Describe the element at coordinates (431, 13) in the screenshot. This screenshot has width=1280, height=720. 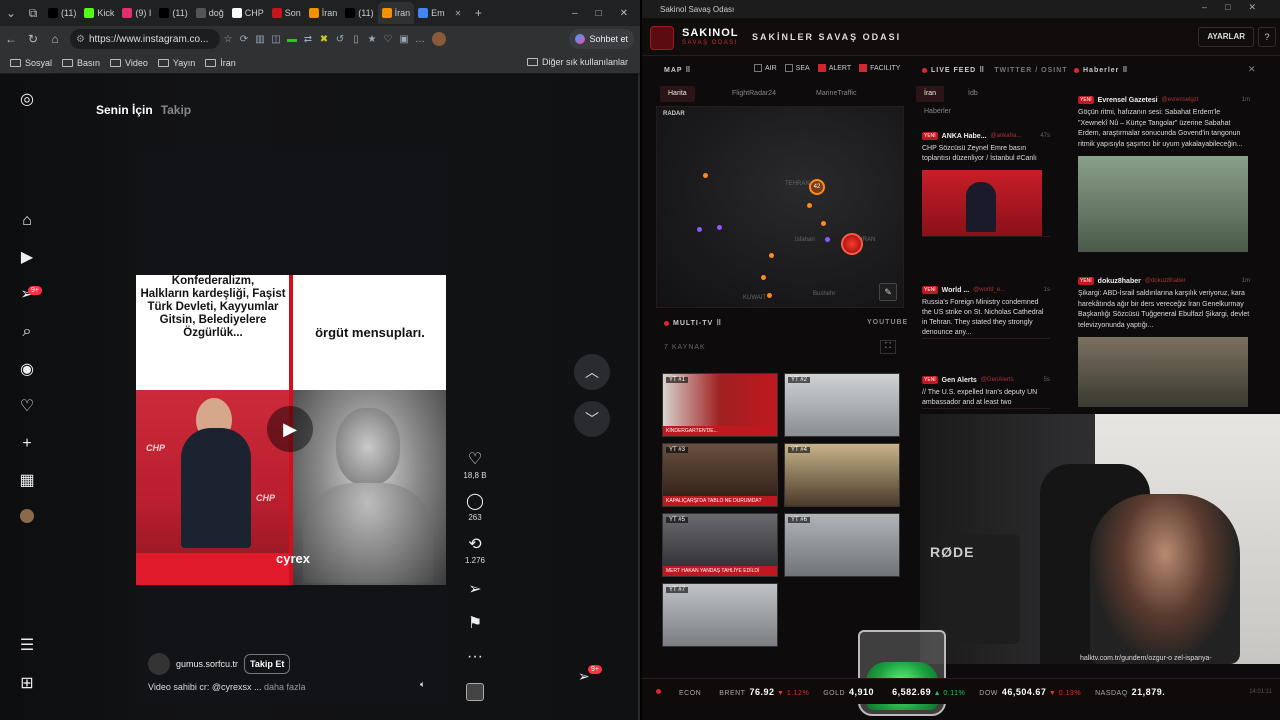
I see `browser-tab: Em` at that location.